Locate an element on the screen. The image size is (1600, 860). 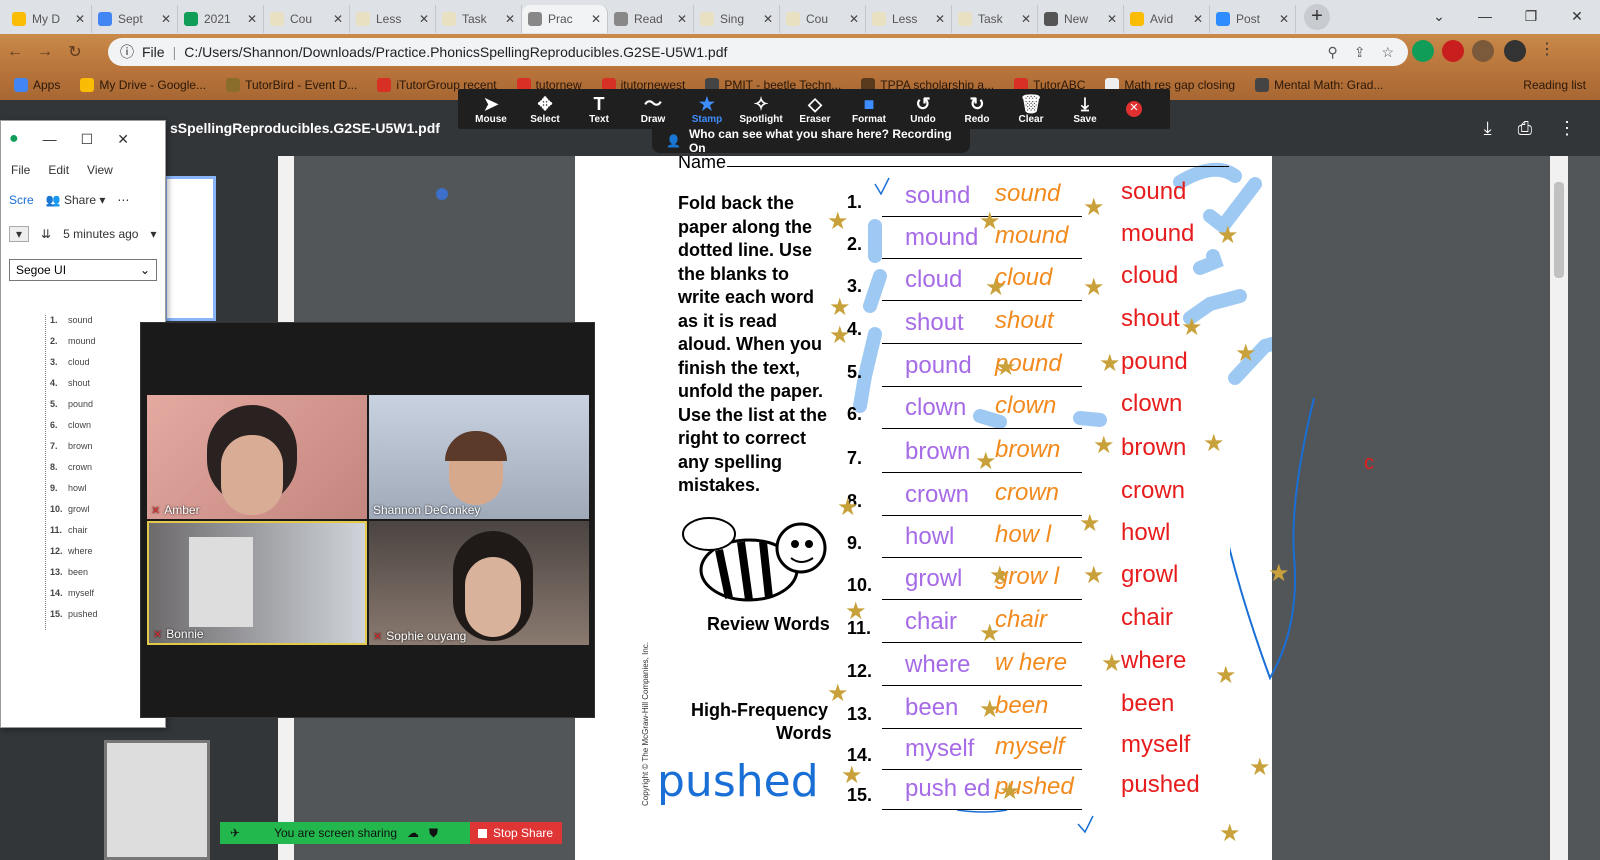
zoom-icon: ⚲ is located at coordinates (1332, 52).